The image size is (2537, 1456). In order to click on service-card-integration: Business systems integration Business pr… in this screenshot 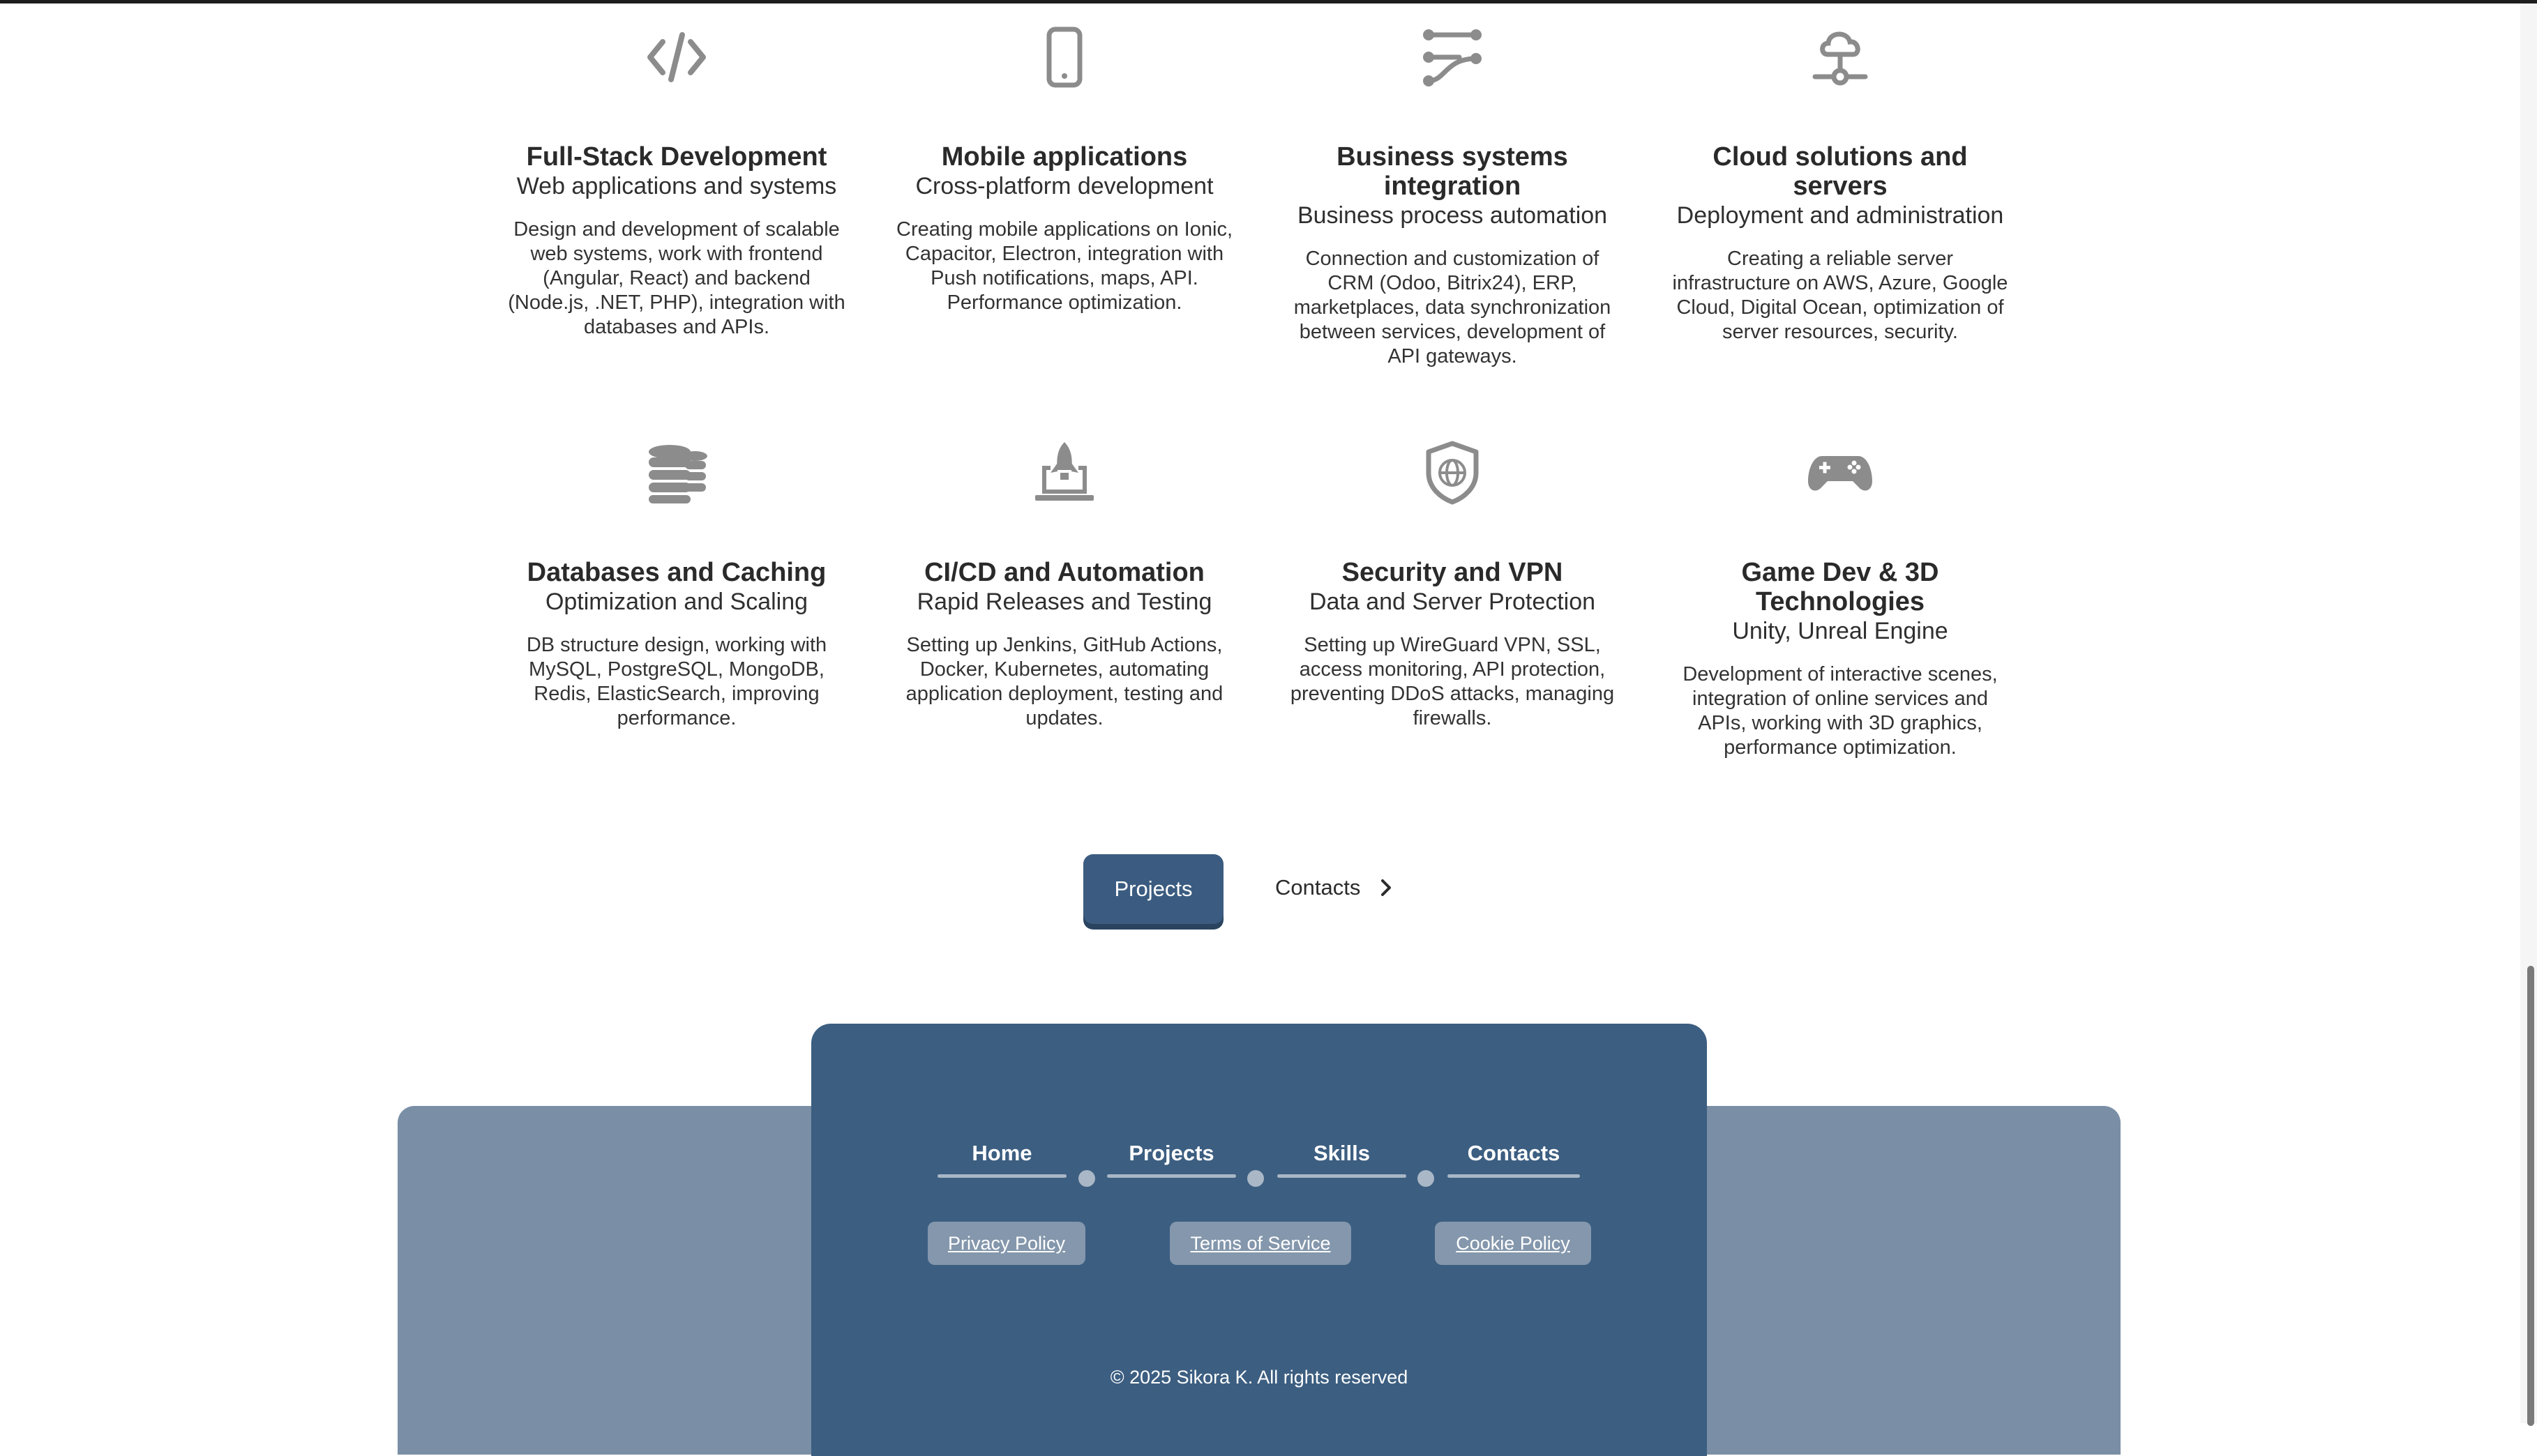, I will do `click(1452, 195)`.